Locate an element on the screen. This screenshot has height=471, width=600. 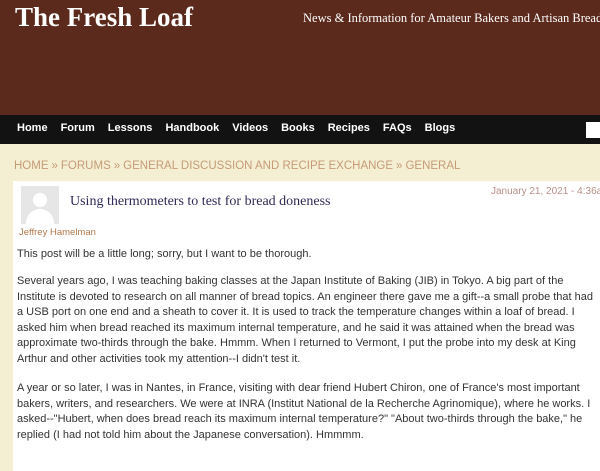
post-author: Jeffrey Hamelman is located at coordinates (57, 232).